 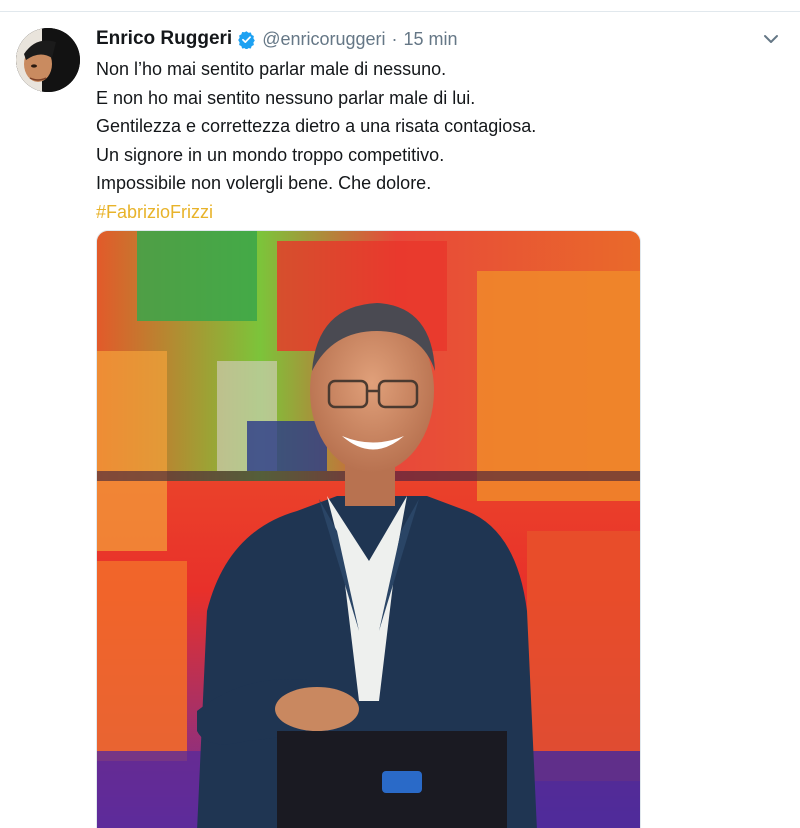 I want to click on author-handle: @enricoruggeri, so click(x=323, y=39).